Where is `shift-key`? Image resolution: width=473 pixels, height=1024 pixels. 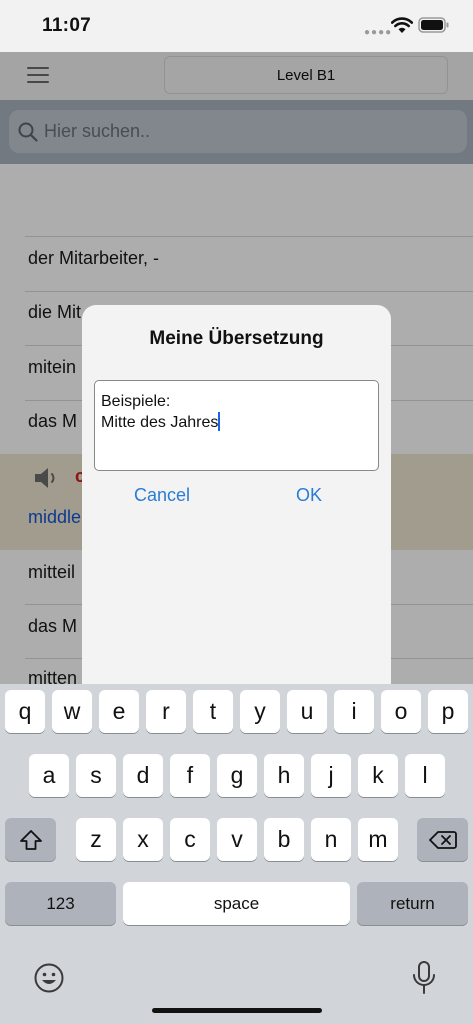 shift-key is located at coordinates (30, 839).